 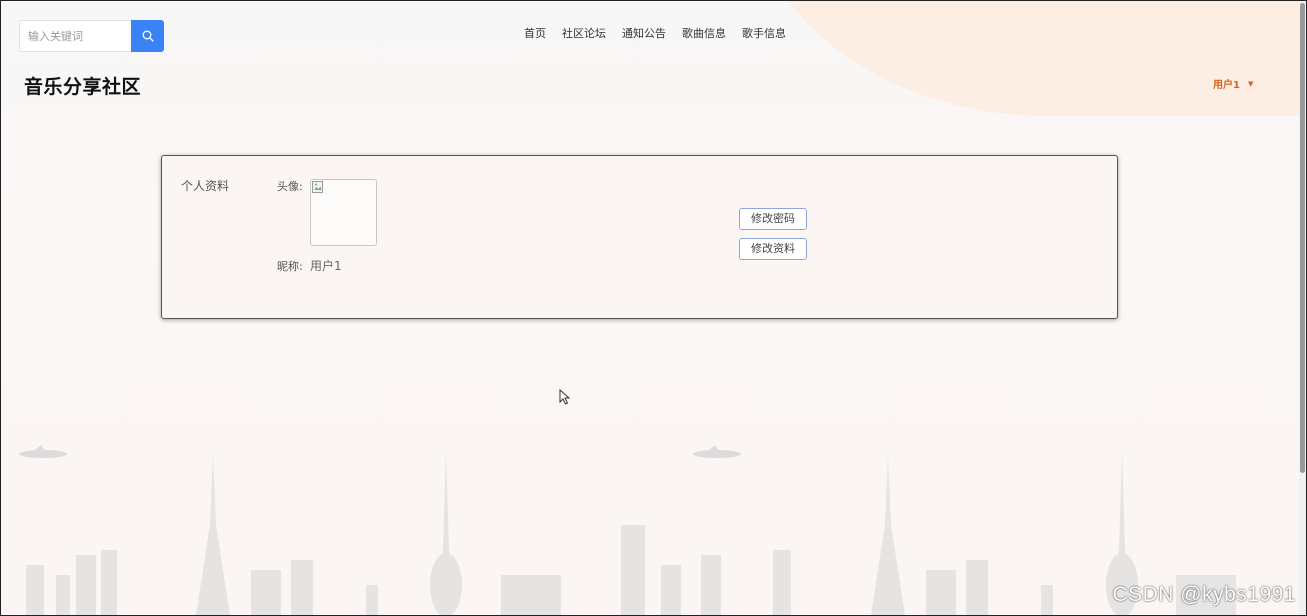 I want to click on avatar-label: 头像:, so click(x=290, y=186).